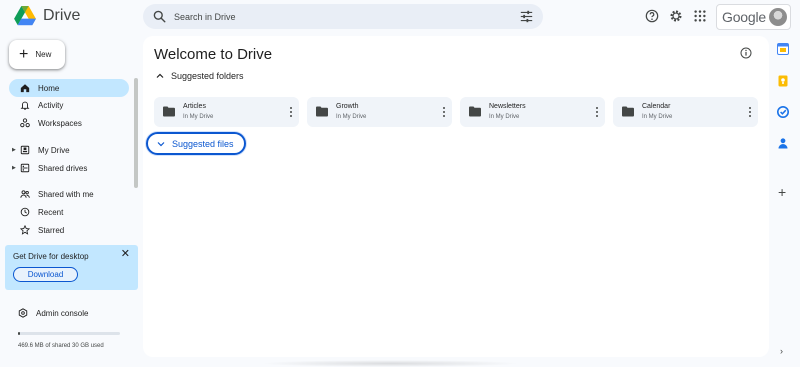 This screenshot has height=367, width=800. I want to click on drive-logo-icon, so click(25, 16).